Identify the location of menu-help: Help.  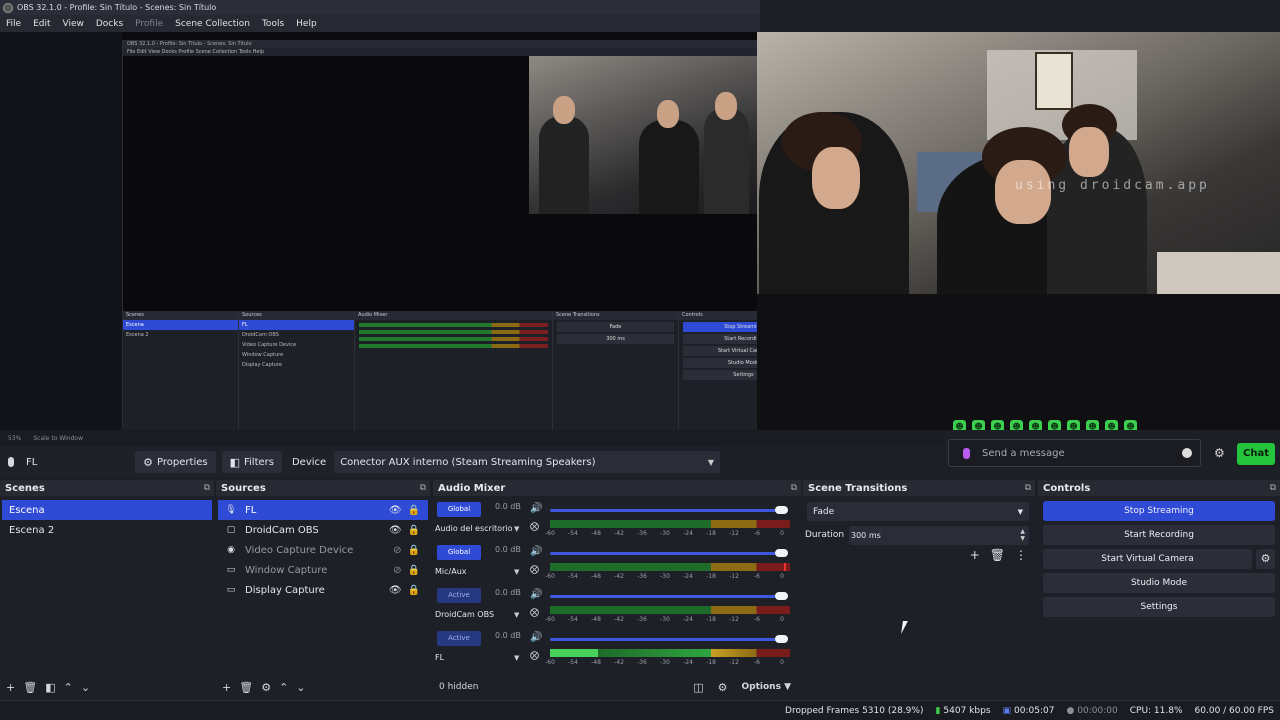
(306, 24).